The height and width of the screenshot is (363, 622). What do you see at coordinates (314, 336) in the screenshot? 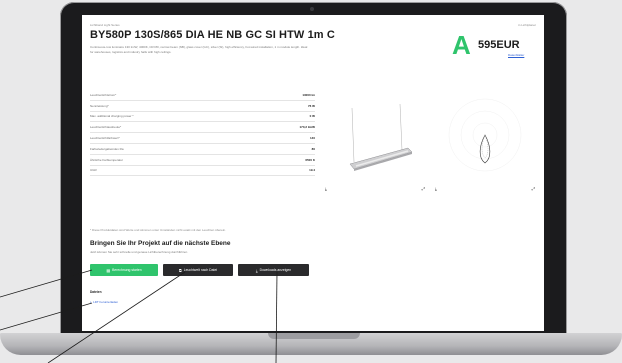
I see `laptop-notch` at bounding box center [314, 336].